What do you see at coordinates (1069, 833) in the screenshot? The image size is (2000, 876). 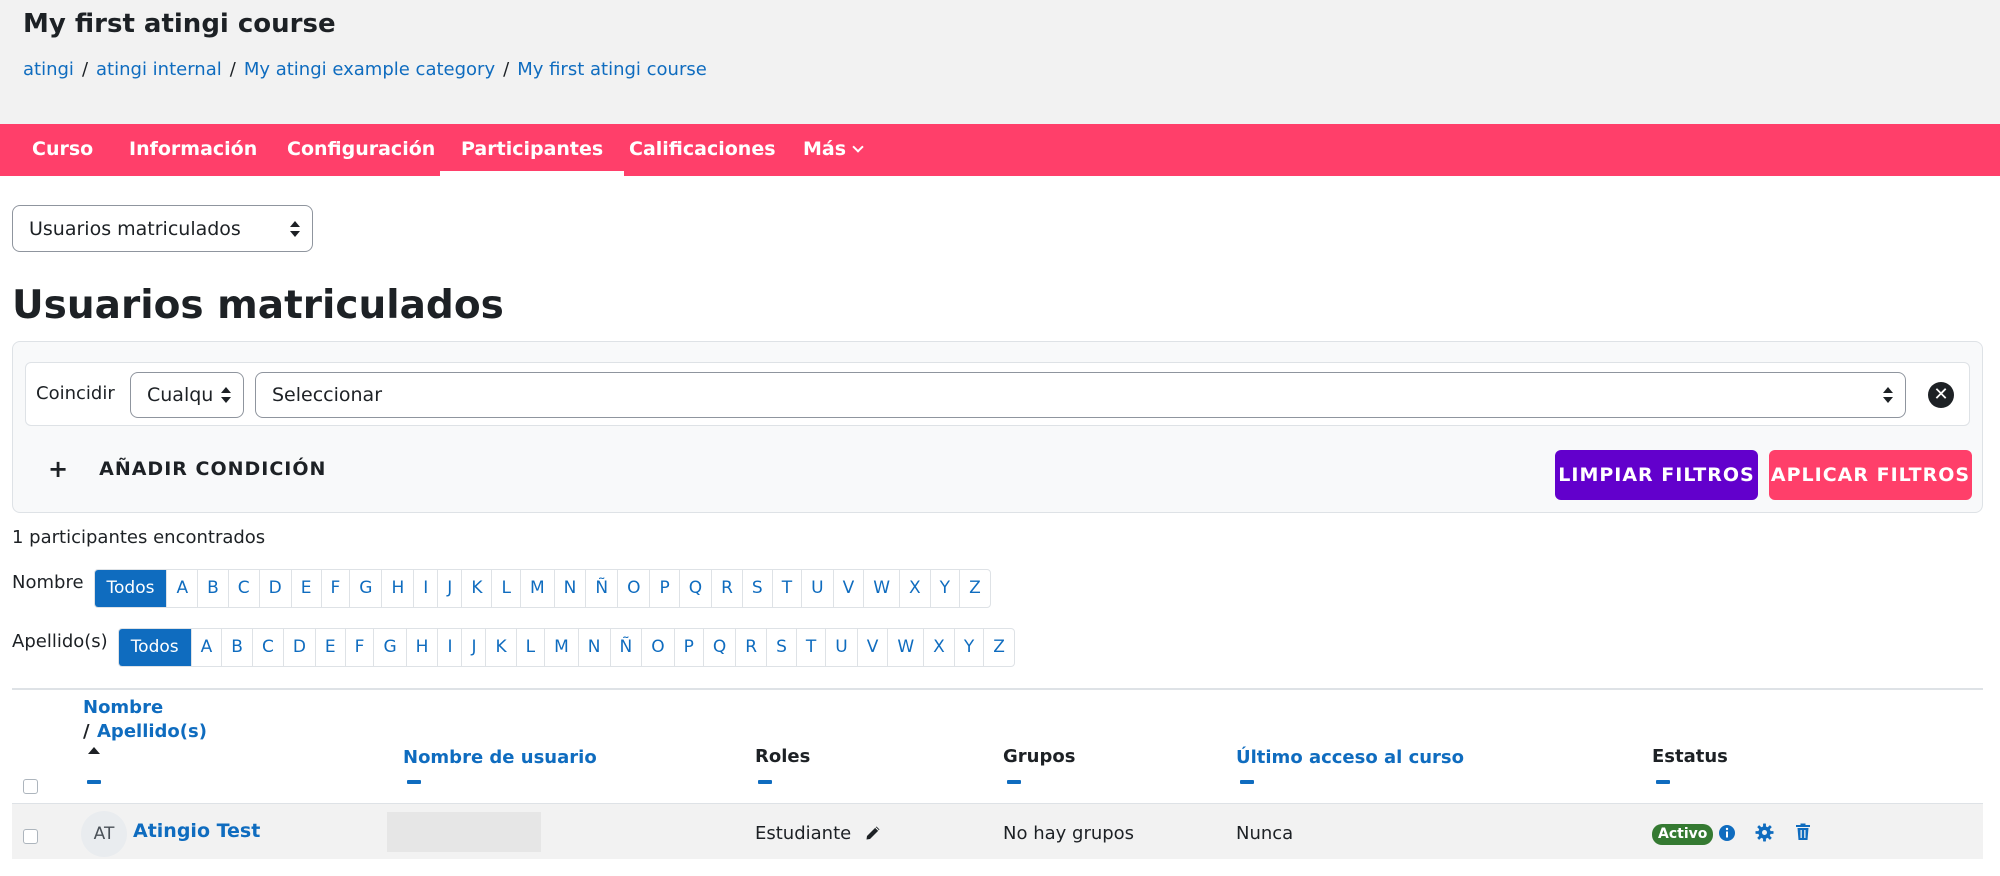 I see `user-groups-cell: No hay grupos` at bounding box center [1069, 833].